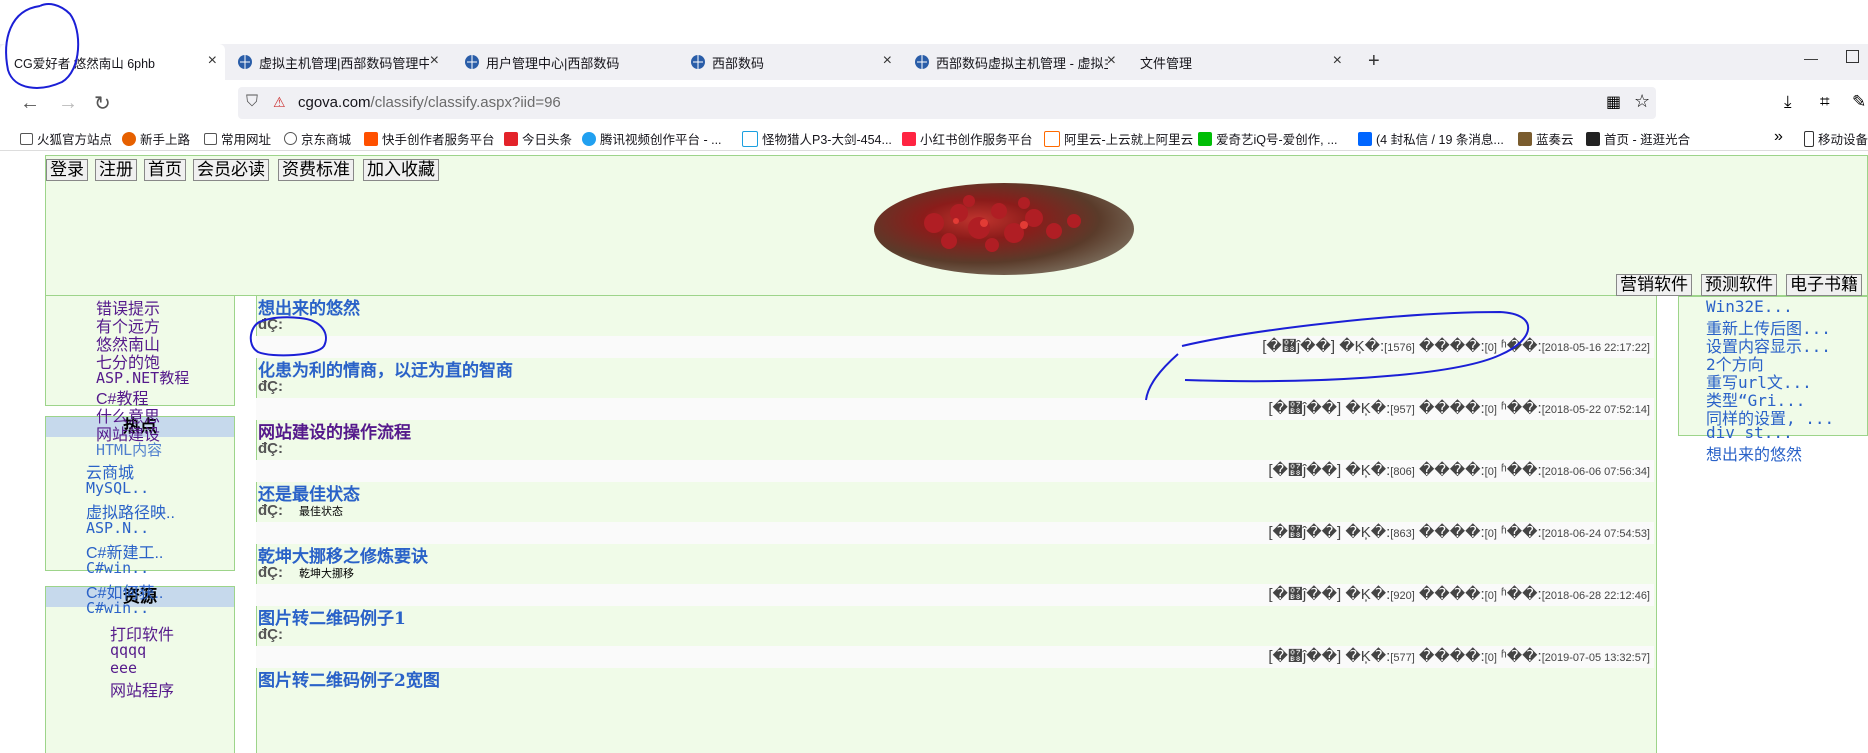  What do you see at coordinates (30, 103) in the screenshot?
I see `back-arrow-icon: ←` at bounding box center [30, 103].